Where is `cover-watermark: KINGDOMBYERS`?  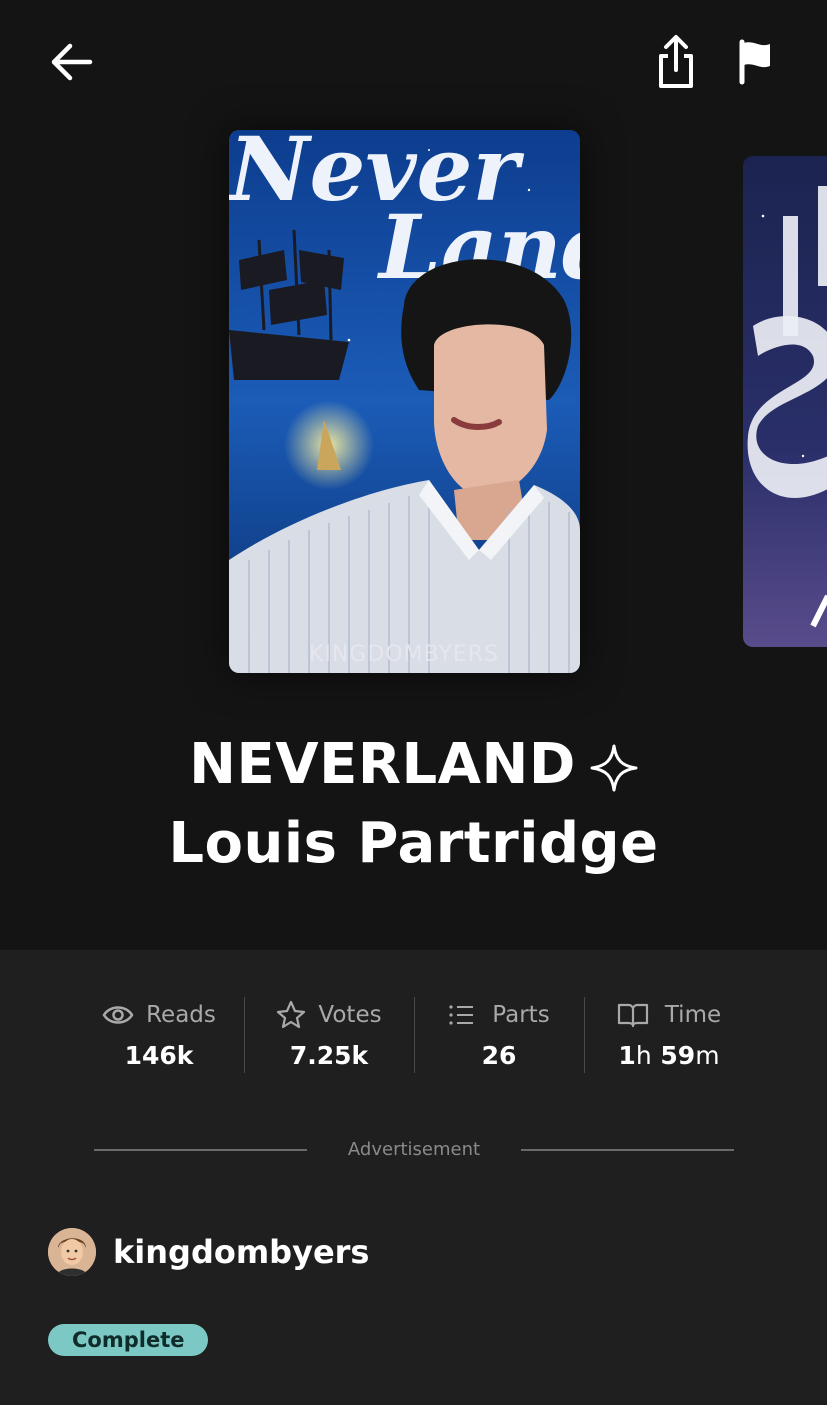
cover-watermark: KINGDOMBYERS is located at coordinates (404, 654).